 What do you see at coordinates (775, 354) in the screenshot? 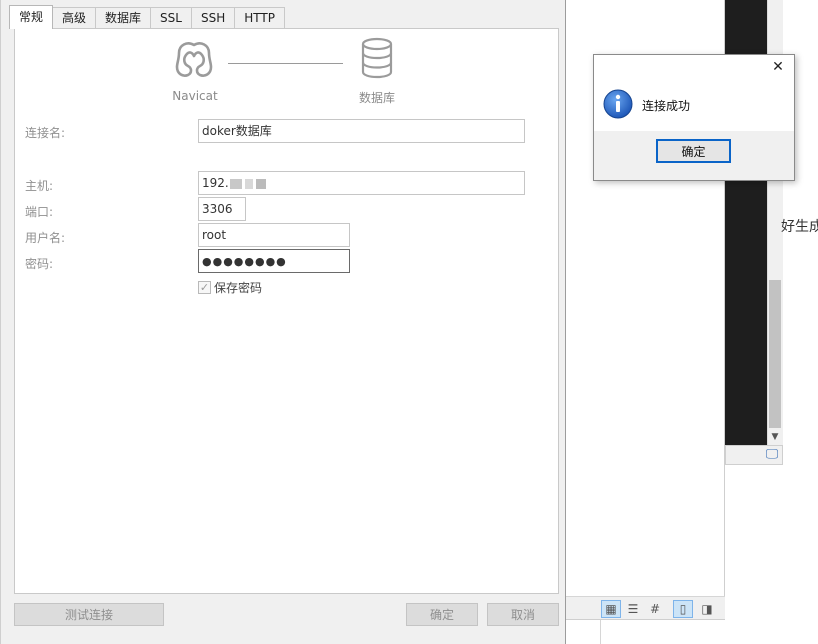
I see `terminal-scroll-thumb` at bounding box center [775, 354].